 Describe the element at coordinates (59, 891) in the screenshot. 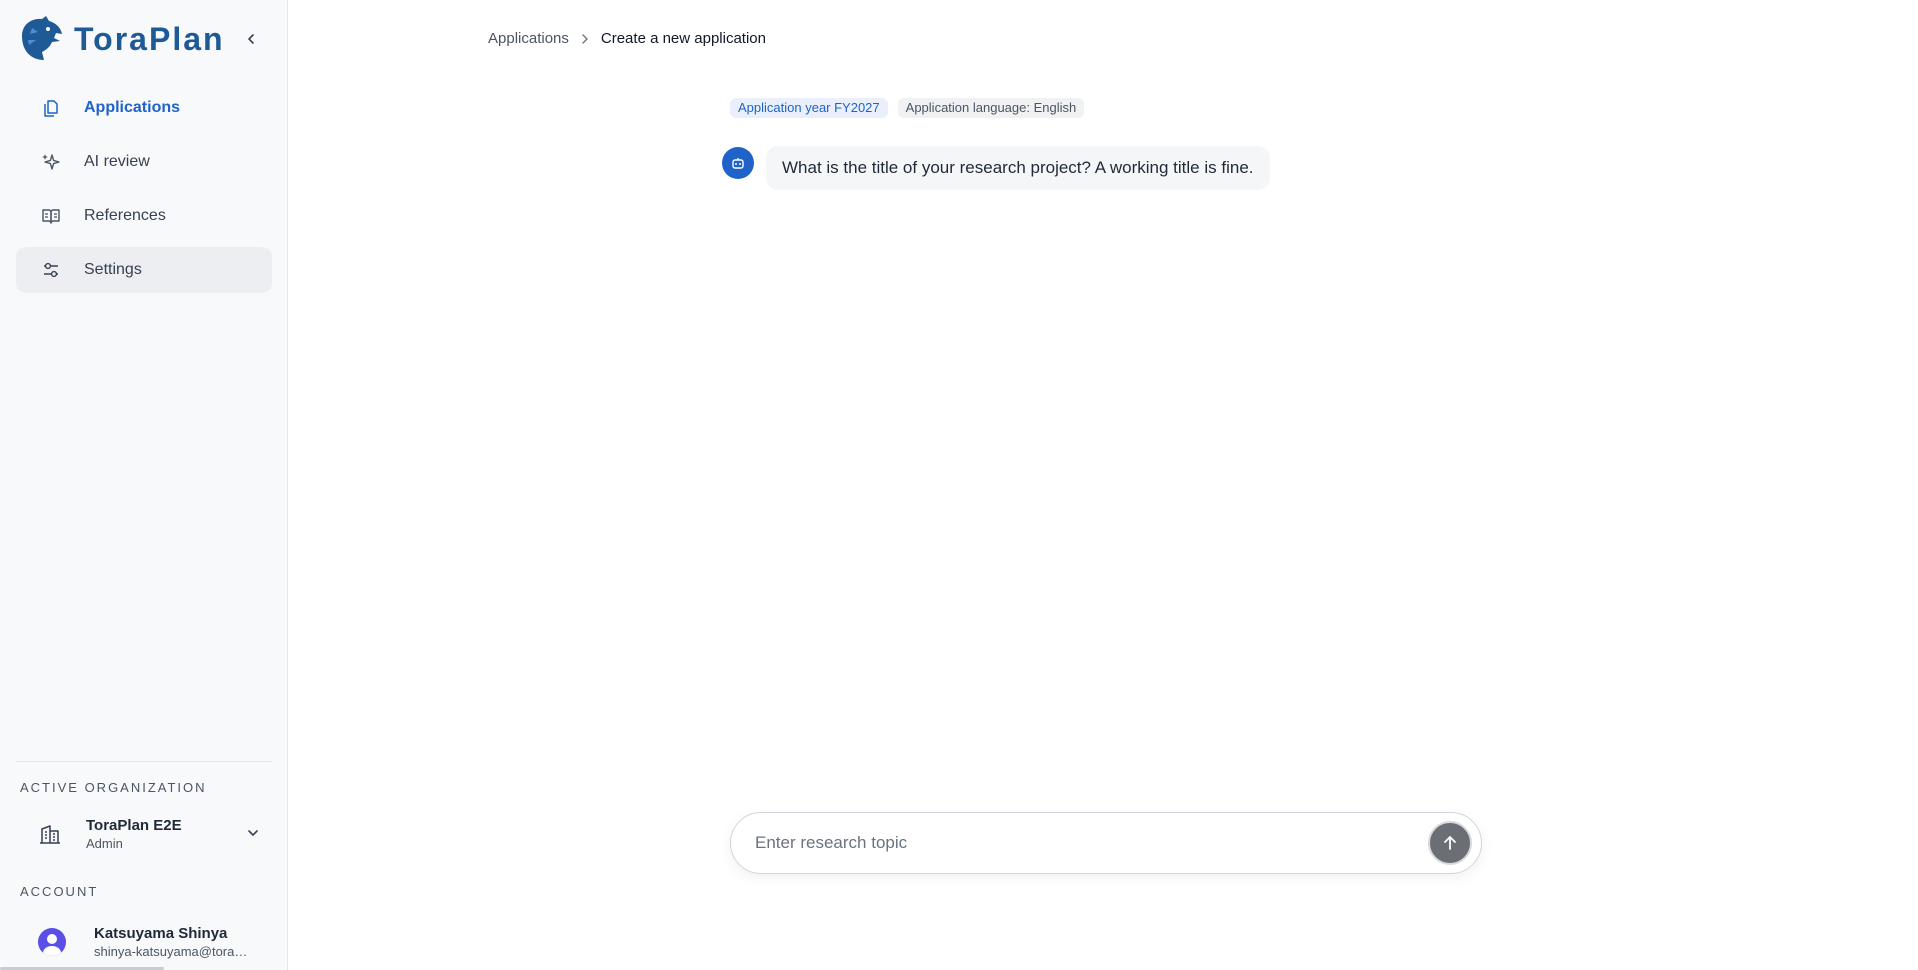

I see `account-label: ACCOUNT` at that location.